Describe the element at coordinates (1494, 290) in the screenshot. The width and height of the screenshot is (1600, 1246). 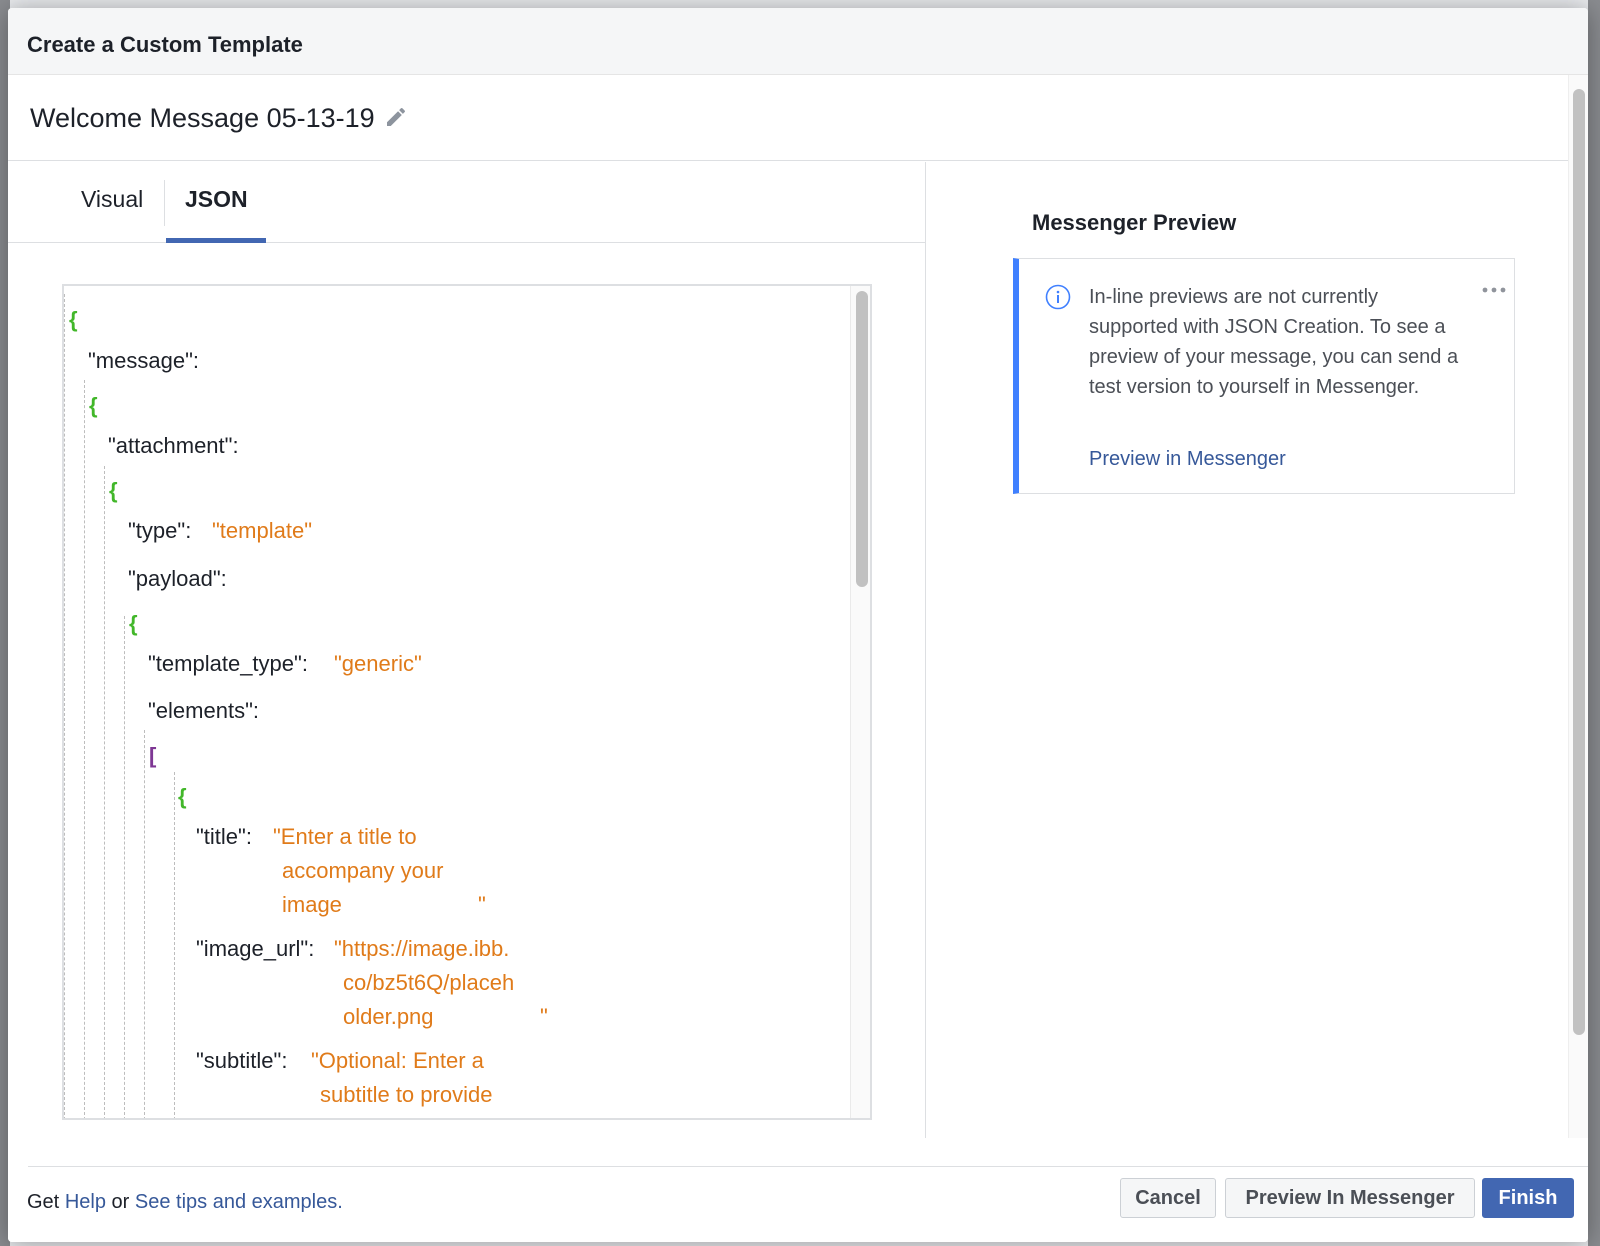
I see `more-icon` at that location.